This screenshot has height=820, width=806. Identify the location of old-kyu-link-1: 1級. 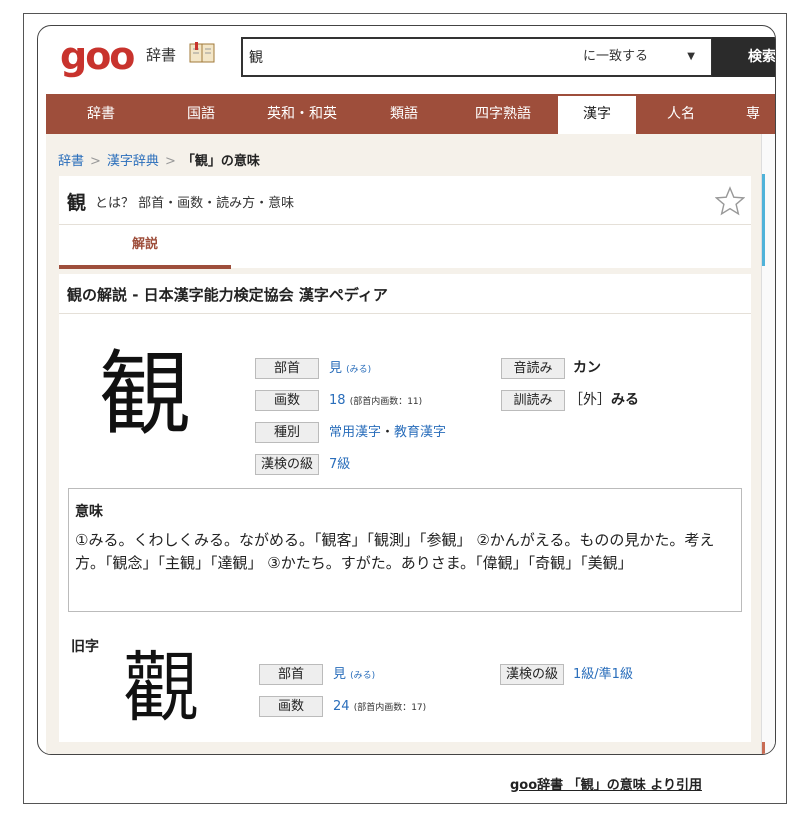
(583, 674).